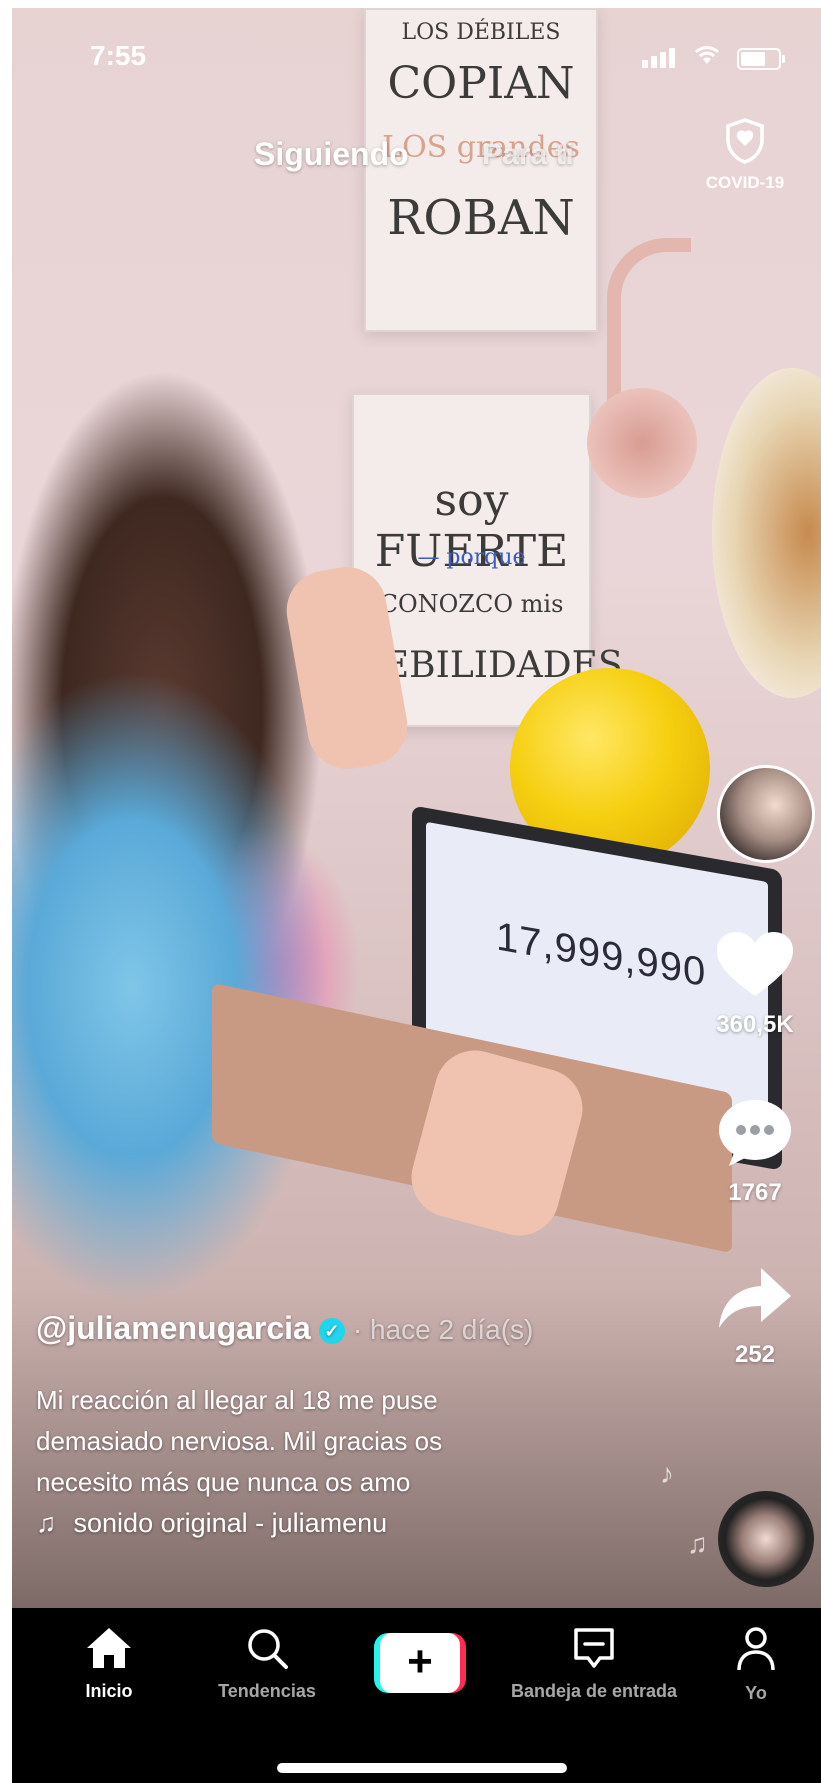  What do you see at coordinates (761, 59) in the screenshot?
I see `battery-icon` at bounding box center [761, 59].